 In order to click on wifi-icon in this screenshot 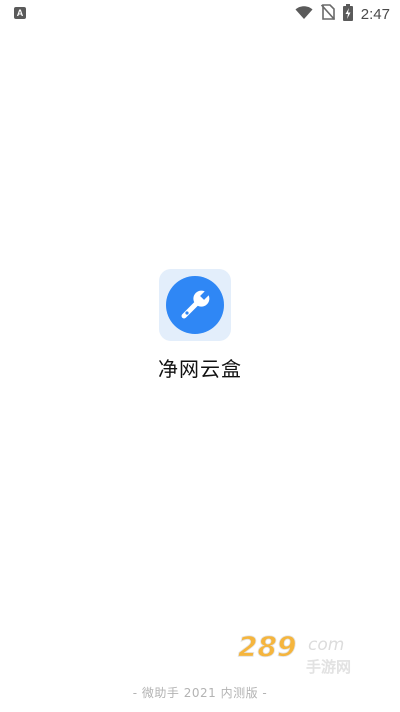, I will do `click(304, 14)`.